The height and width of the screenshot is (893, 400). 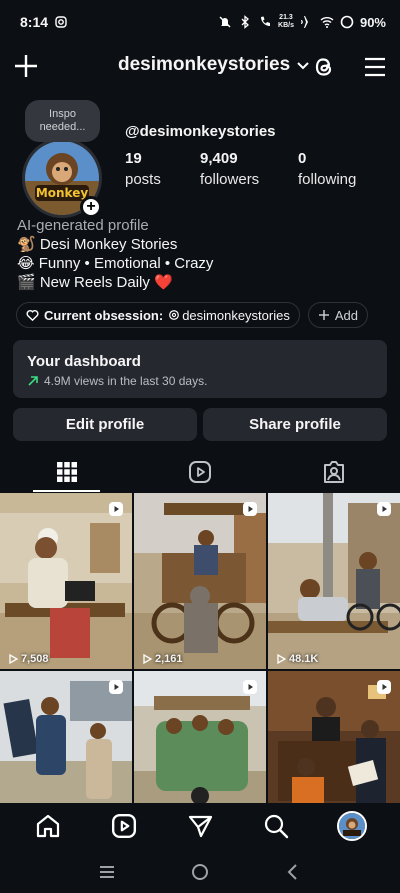 What do you see at coordinates (303, 66) in the screenshot?
I see `chevron-down-icon` at bounding box center [303, 66].